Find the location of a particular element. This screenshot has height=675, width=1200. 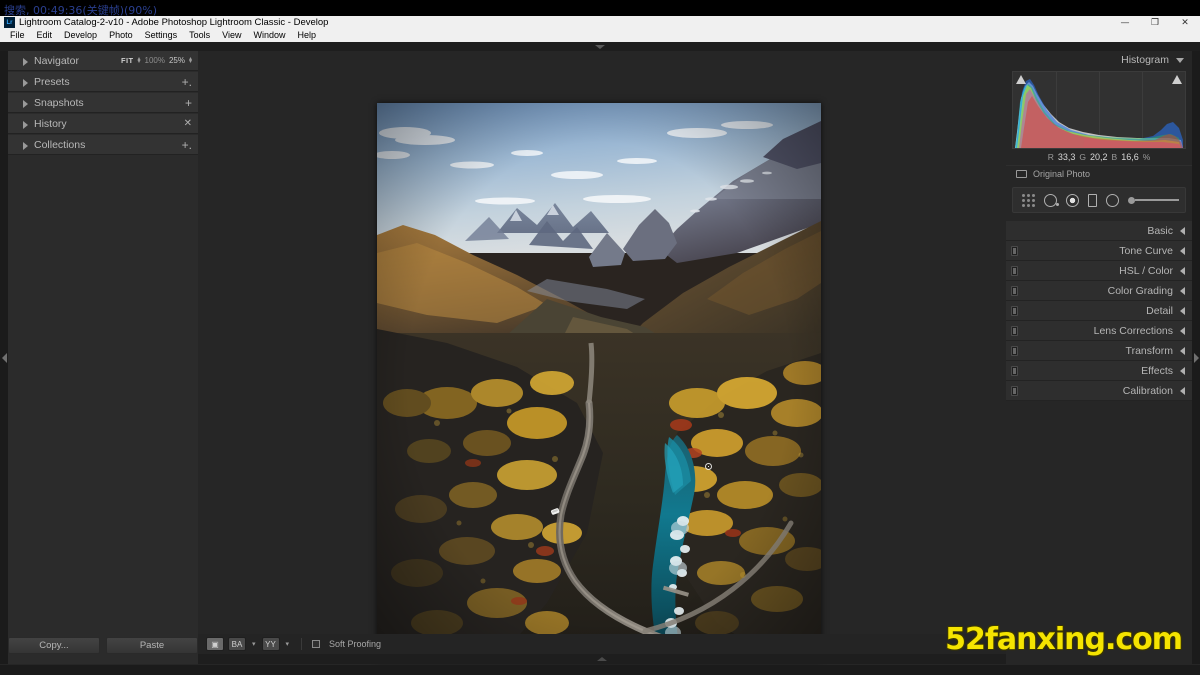

histogram-graph is located at coordinates (1099, 110).